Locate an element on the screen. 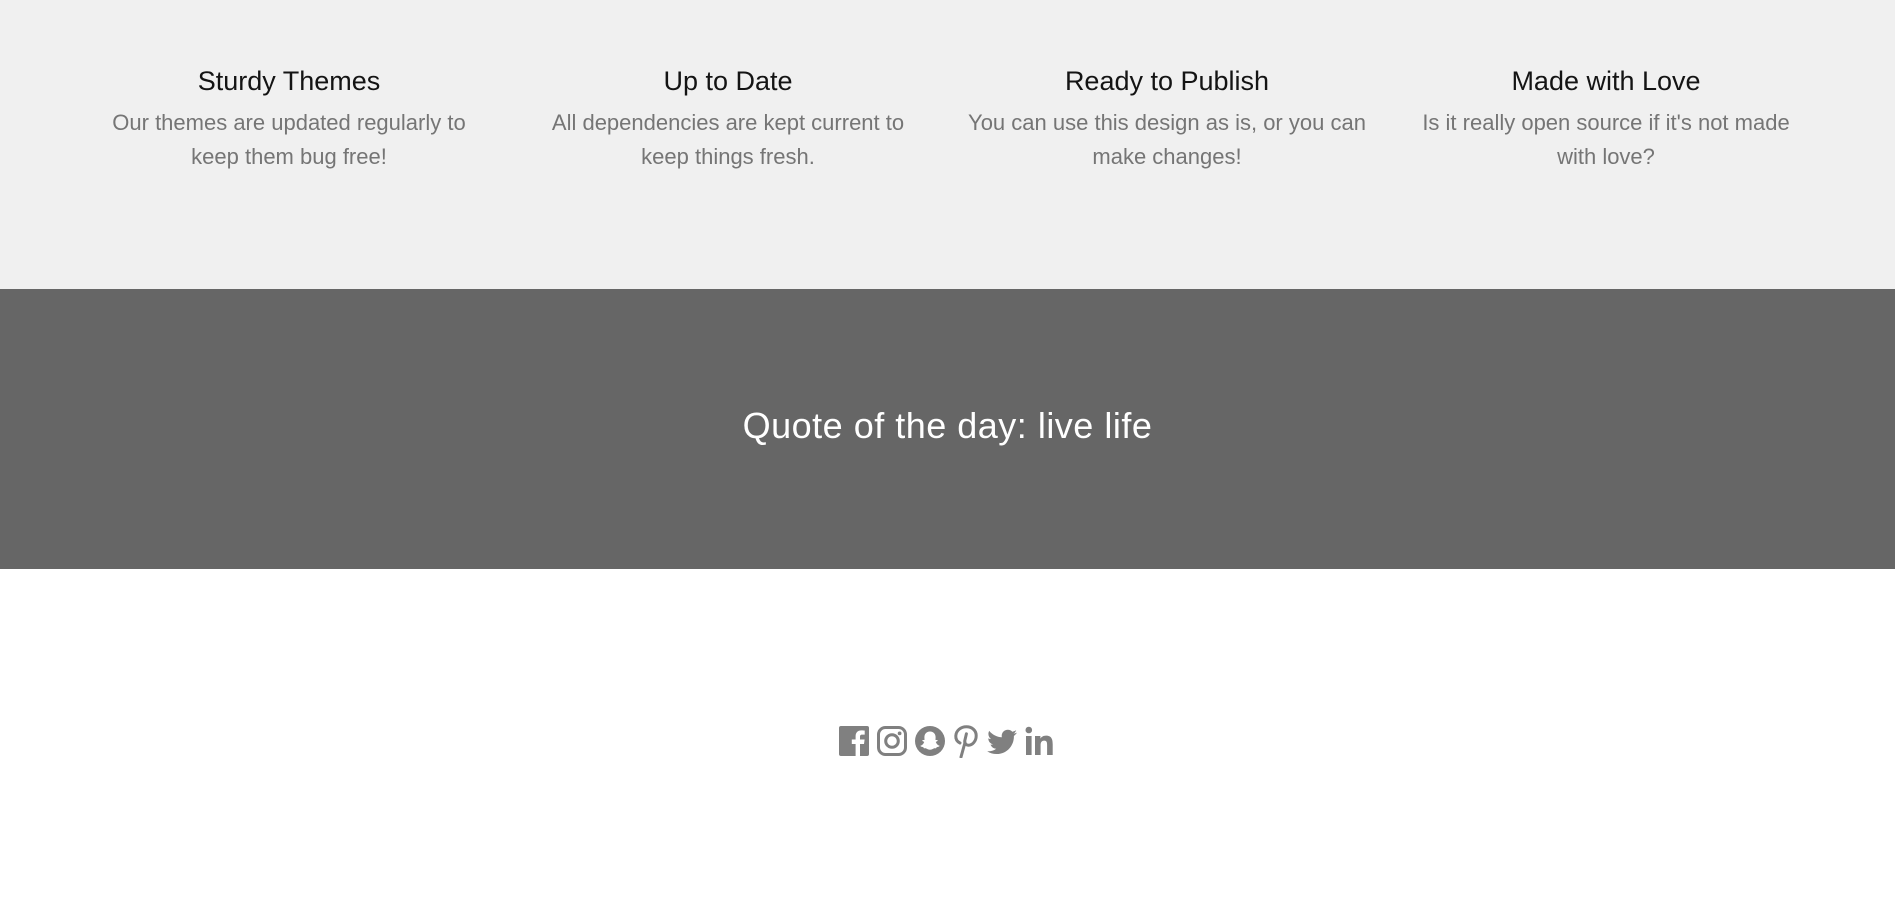 The width and height of the screenshot is (1895, 910). twitter-icon is located at coordinates (1002, 741).